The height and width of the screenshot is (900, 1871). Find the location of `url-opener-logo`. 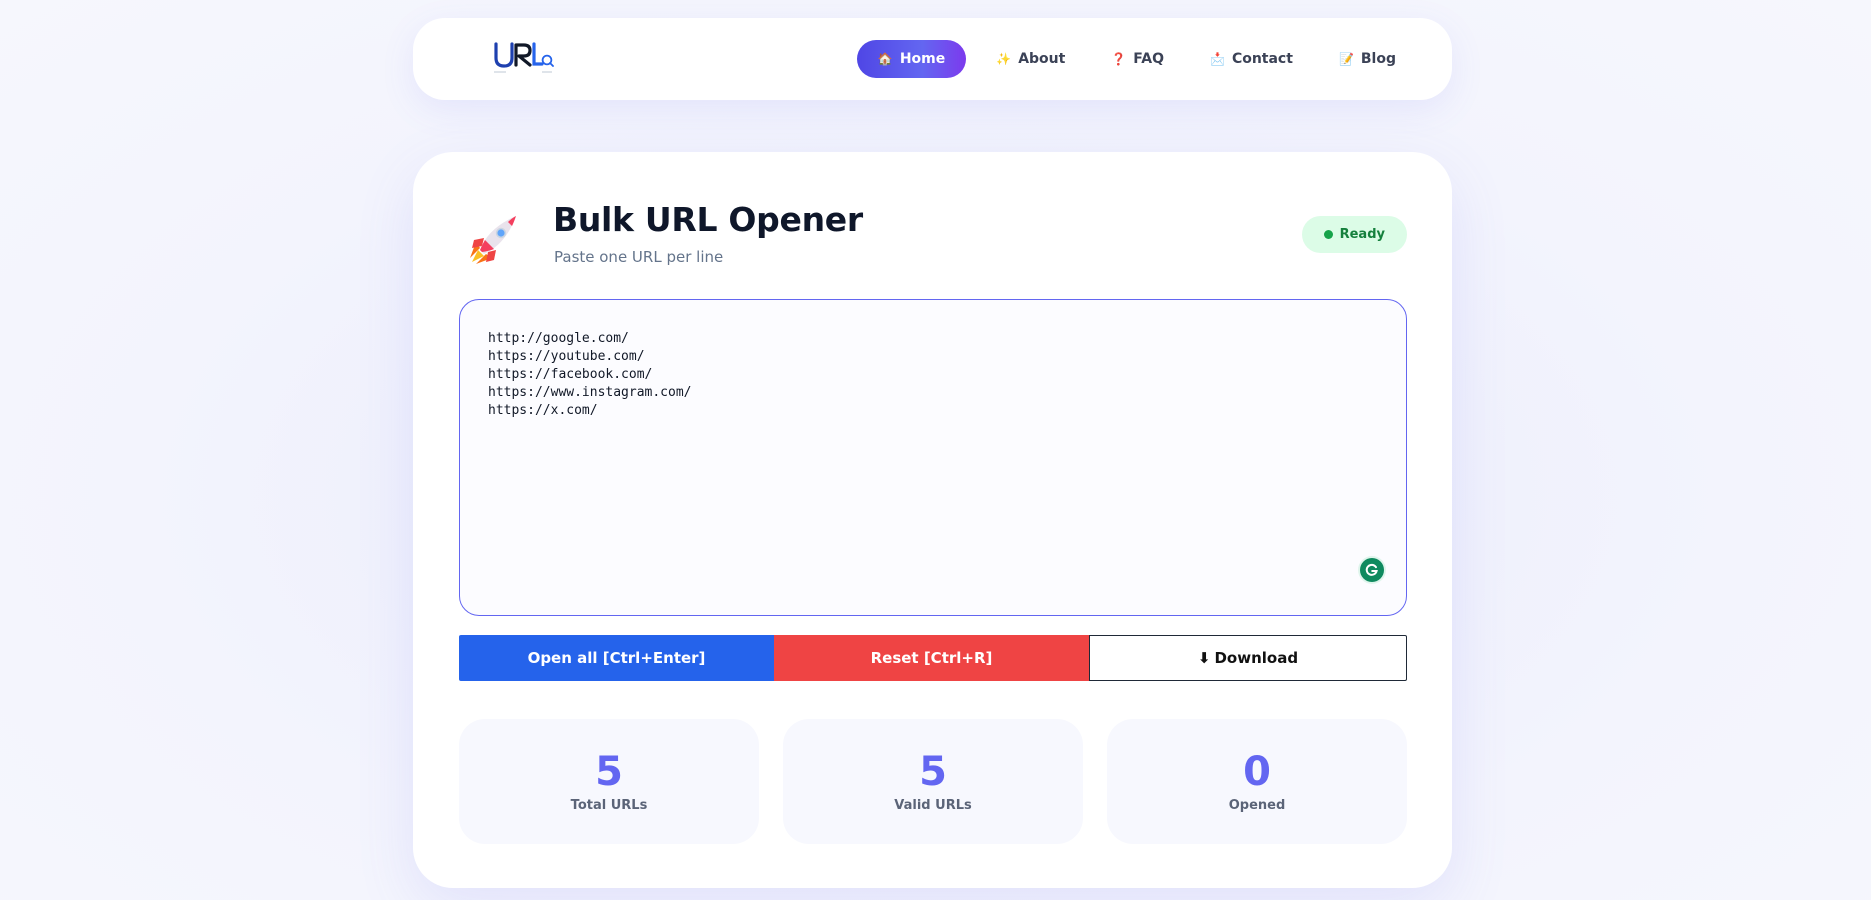

url-opener-logo is located at coordinates (523, 59).